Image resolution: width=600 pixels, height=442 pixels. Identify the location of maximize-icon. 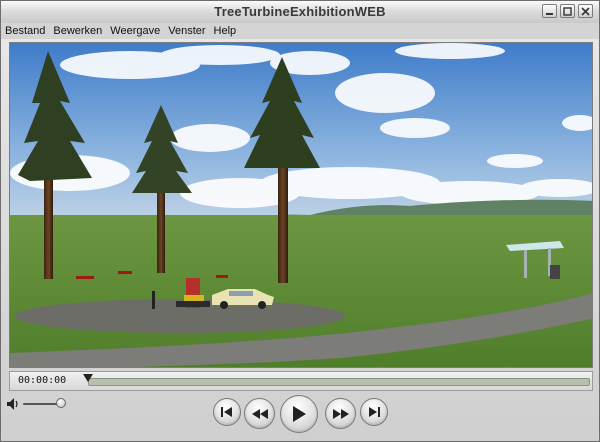
(567, 11).